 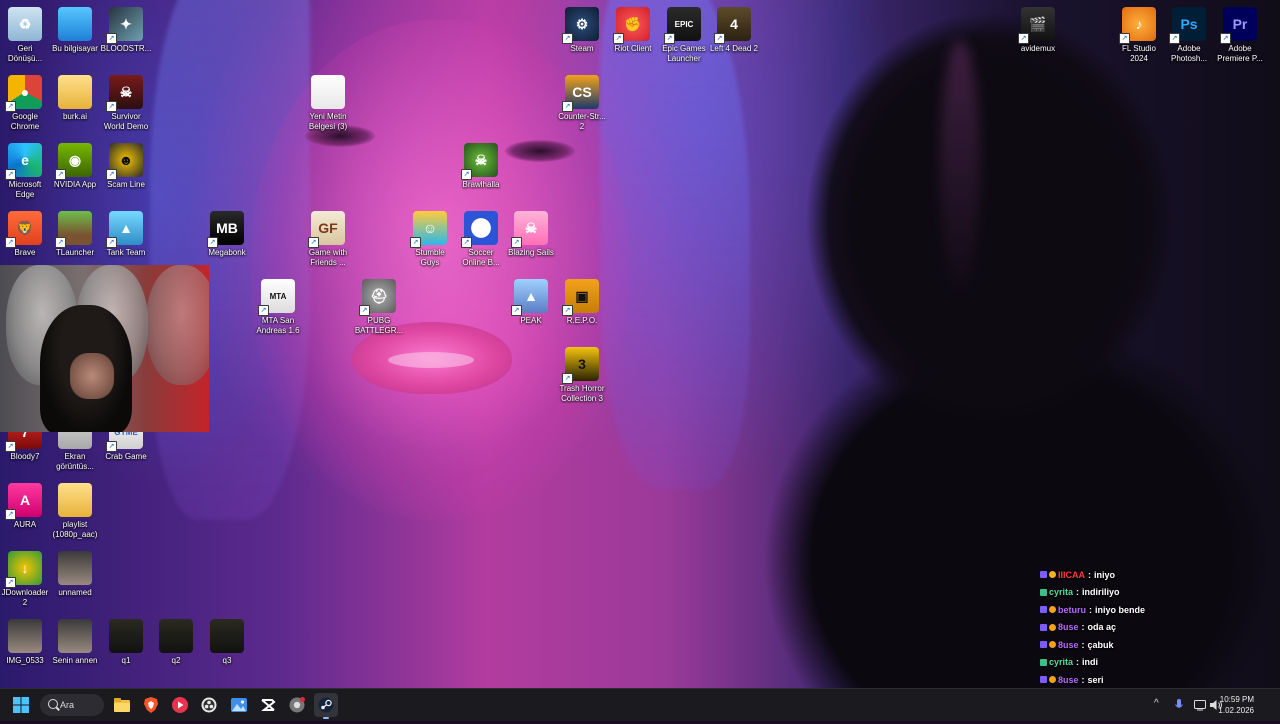 I want to click on desktop-icon-label: Steam, so click(x=582, y=48).